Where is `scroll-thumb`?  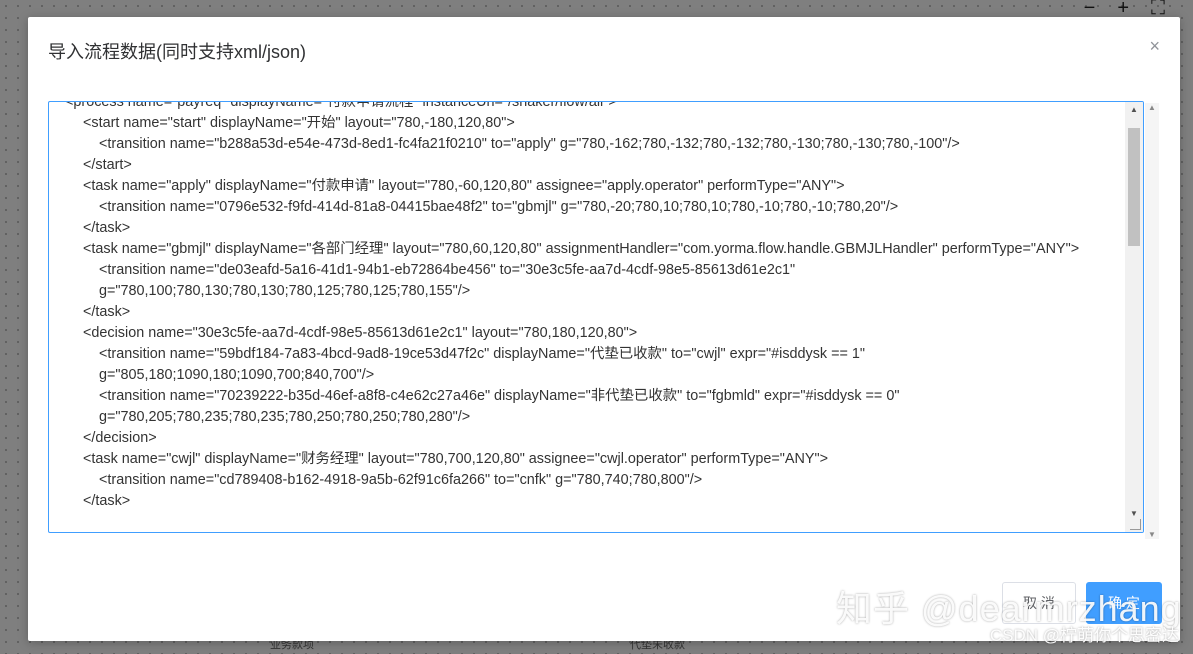
scroll-thumb is located at coordinates (1134, 187).